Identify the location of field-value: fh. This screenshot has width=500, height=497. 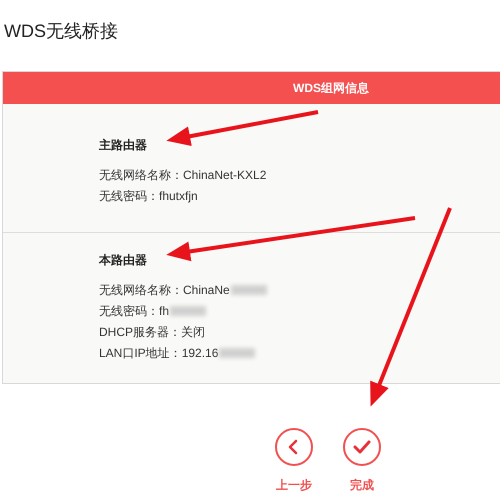
(164, 311).